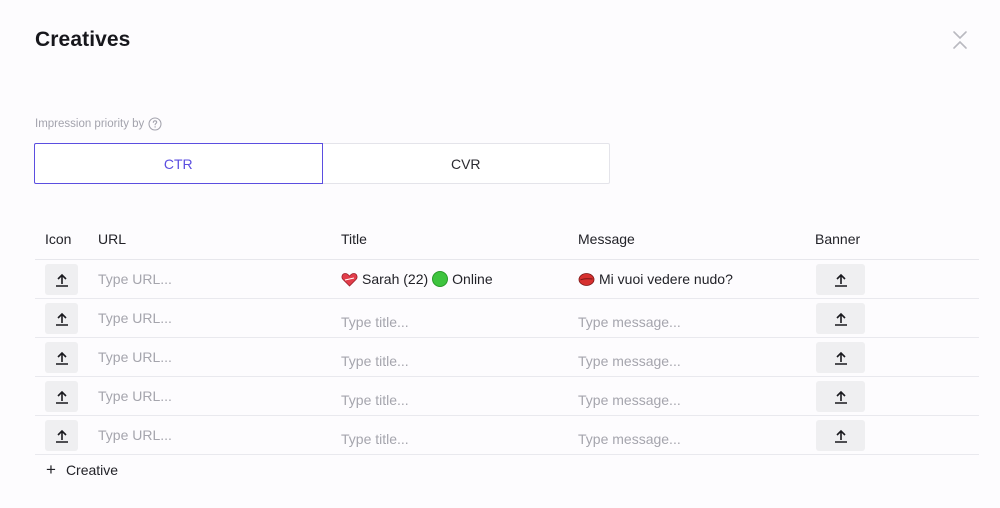  What do you see at coordinates (349, 279) in the screenshot?
I see `heart-icon` at bounding box center [349, 279].